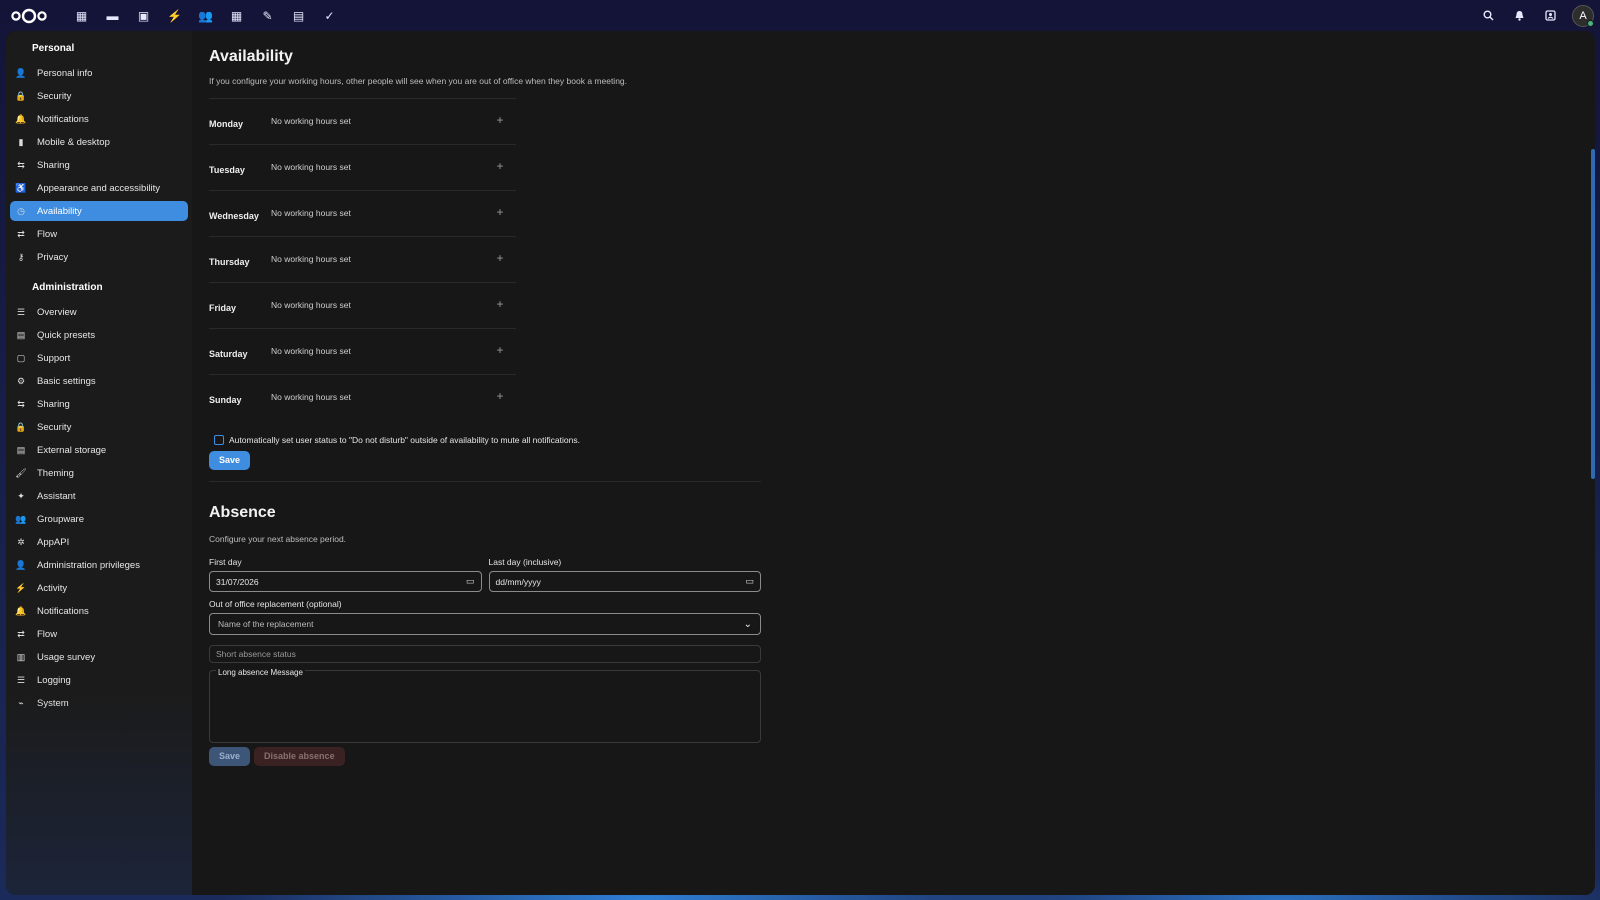 Image resolution: width=1600 pixels, height=900 pixels. What do you see at coordinates (299, 756) in the screenshot?
I see `disable-absence-button: Disable absence` at bounding box center [299, 756].